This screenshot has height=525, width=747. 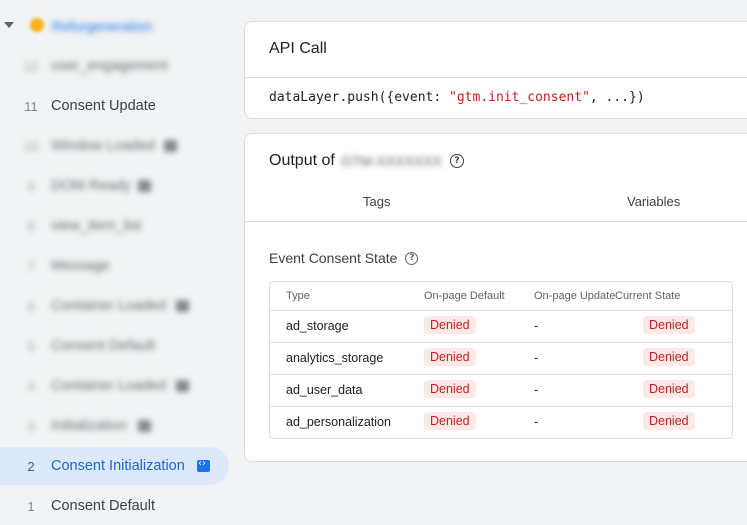 I want to click on event-item: 10 Window Loaded, so click(x=114, y=146).